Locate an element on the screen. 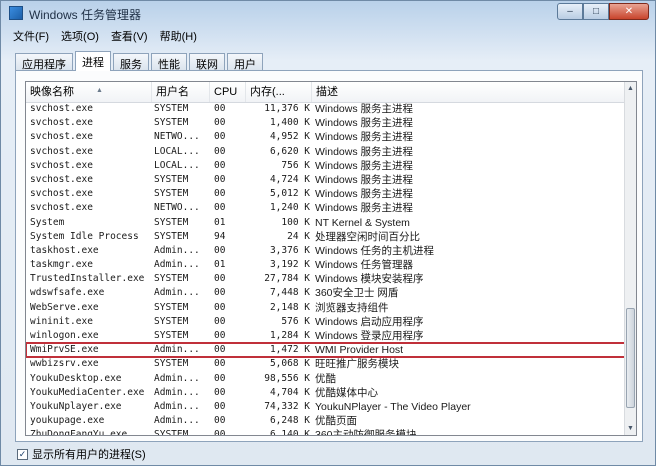 This screenshot has height=466, width=656. table-row: wwbizsrv.exe SYSTEM 00 5,068 K 旺旺推广服务模块 is located at coordinates (326, 364).